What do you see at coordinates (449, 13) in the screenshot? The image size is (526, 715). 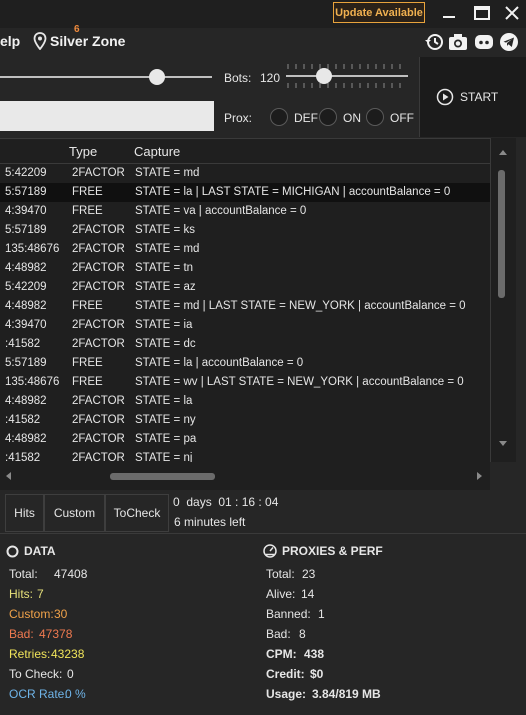 I see `minimize-icon` at bounding box center [449, 13].